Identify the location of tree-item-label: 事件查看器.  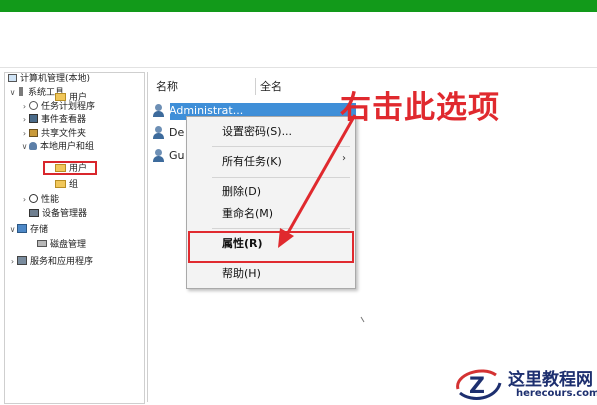
(64, 120).